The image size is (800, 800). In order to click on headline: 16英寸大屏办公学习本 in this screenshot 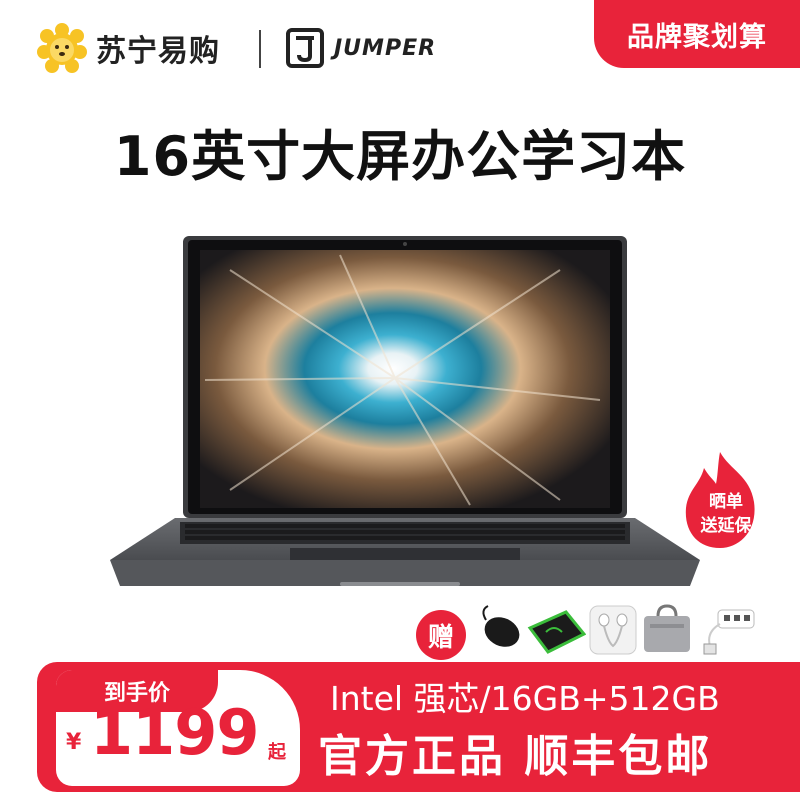, I will do `click(400, 156)`.